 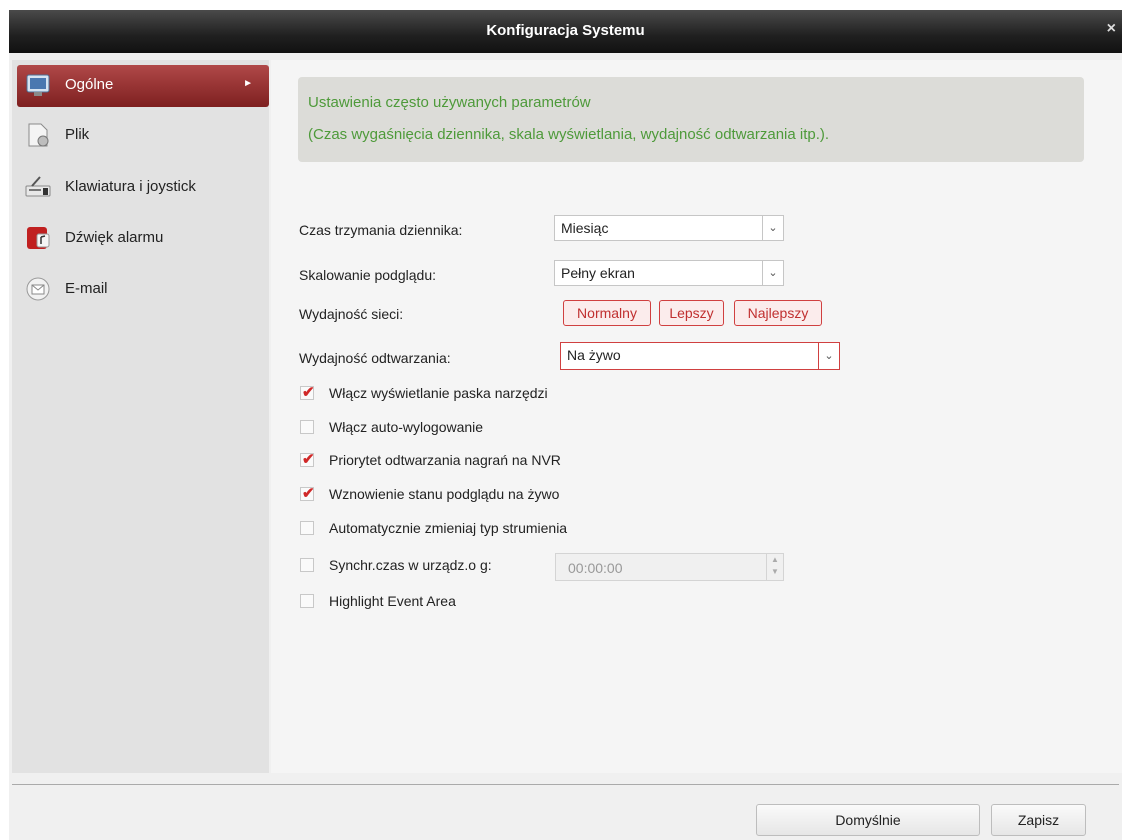 I want to click on preview-scaling-select: Pełny ekran ⌄, so click(x=669, y=273).